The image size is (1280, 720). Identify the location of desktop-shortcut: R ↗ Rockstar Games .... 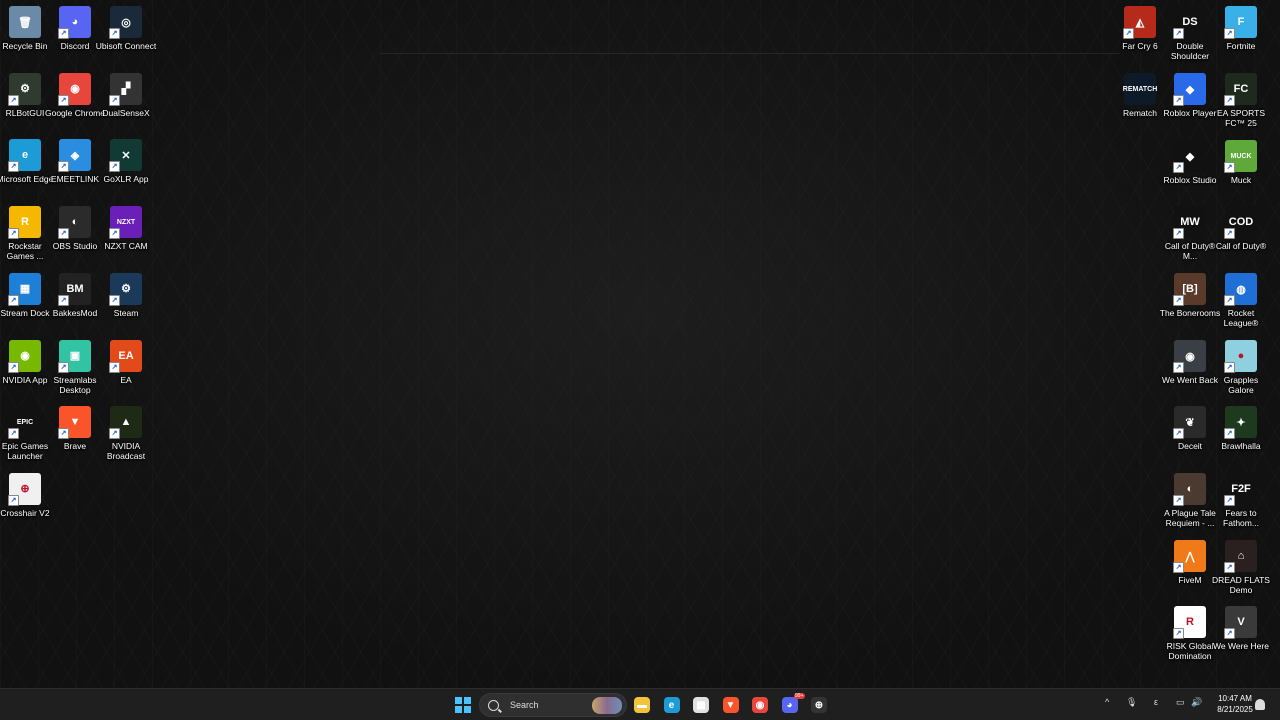
(25, 234).